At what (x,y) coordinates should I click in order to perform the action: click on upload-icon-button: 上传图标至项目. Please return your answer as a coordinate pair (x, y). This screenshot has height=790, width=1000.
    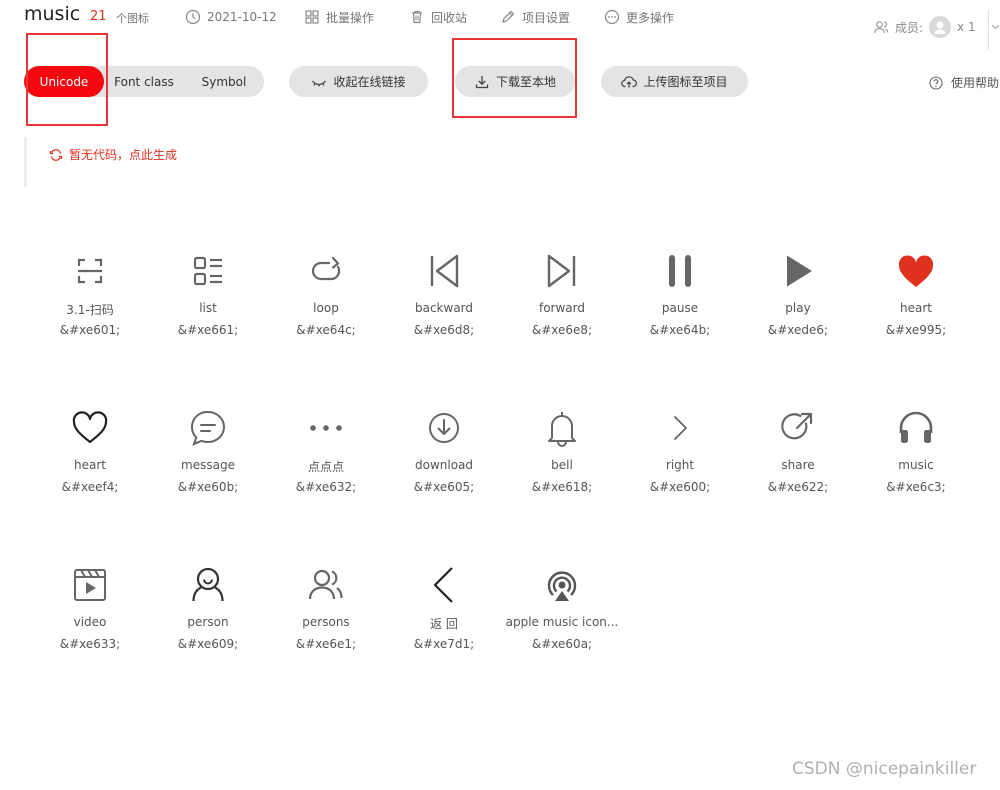
    Looking at the image, I should click on (674, 81).